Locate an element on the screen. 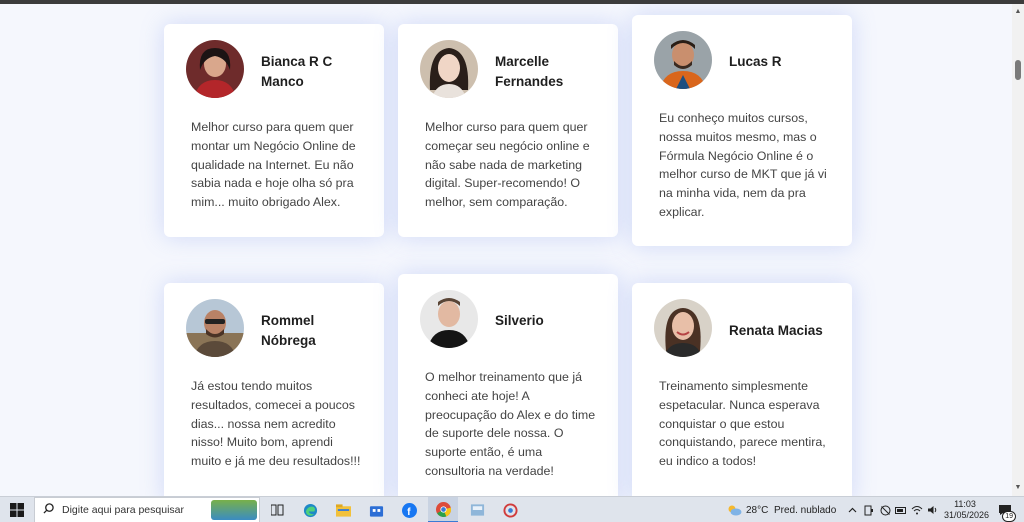 Image resolution: width=1024 pixels, height=522 pixels. scroll-up-icon: ▲ is located at coordinates (1018, 12).